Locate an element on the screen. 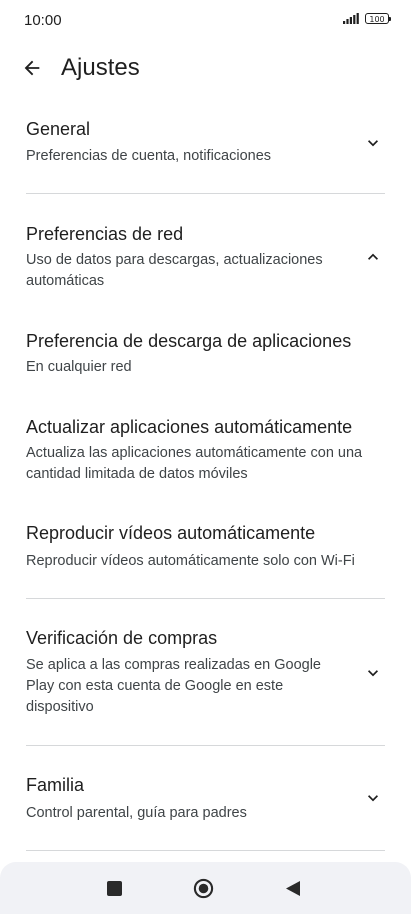 The width and height of the screenshot is (411, 914). triangle-back-icon is located at coordinates (293, 888).